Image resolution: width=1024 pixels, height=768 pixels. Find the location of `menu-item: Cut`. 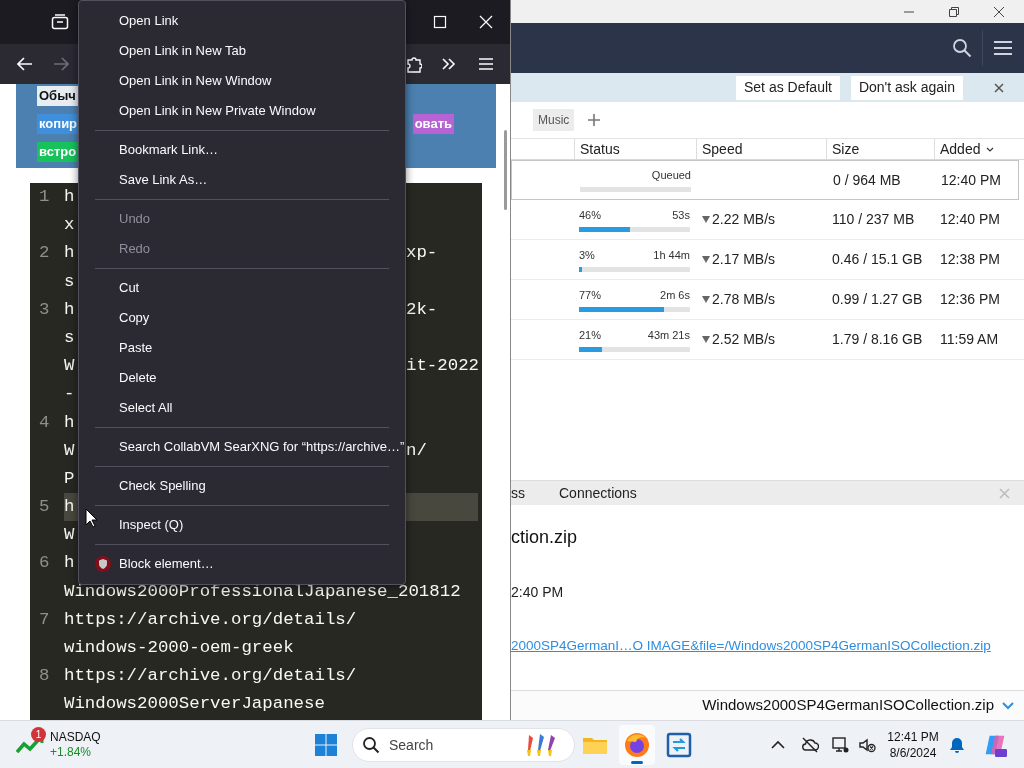

menu-item: Cut is located at coordinates (242, 288).